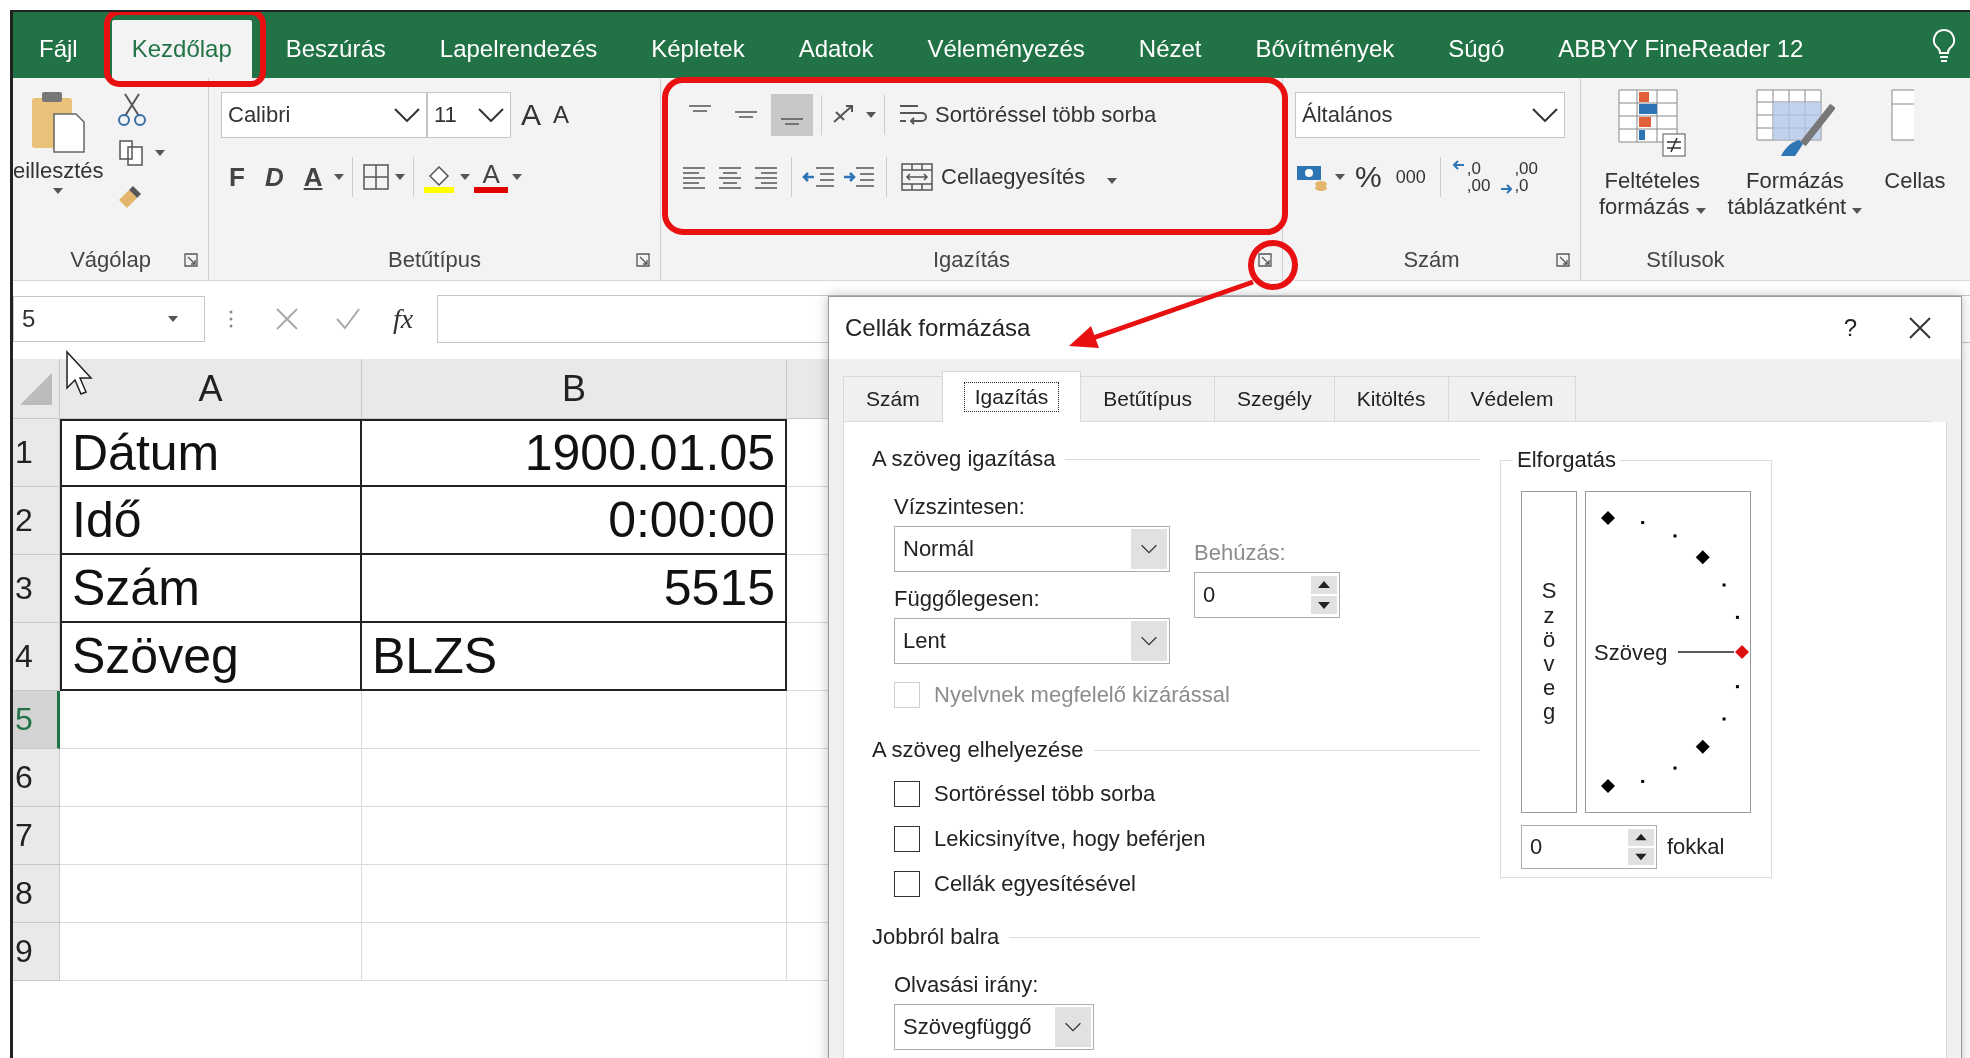 Image resolution: width=1970 pixels, height=1058 pixels. What do you see at coordinates (211, 521) in the screenshot?
I see `table-cell: Idő` at bounding box center [211, 521].